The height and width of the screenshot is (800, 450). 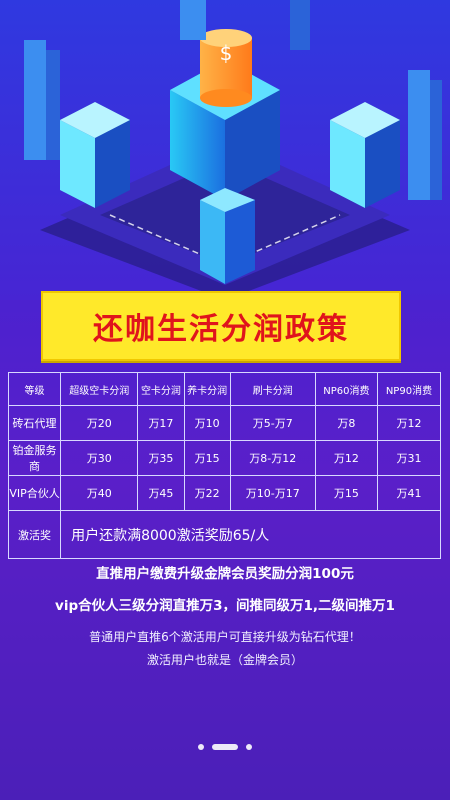 What do you see at coordinates (99, 389) in the screenshot?
I see `table-header: 超级空卡分润` at bounding box center [99, 389].